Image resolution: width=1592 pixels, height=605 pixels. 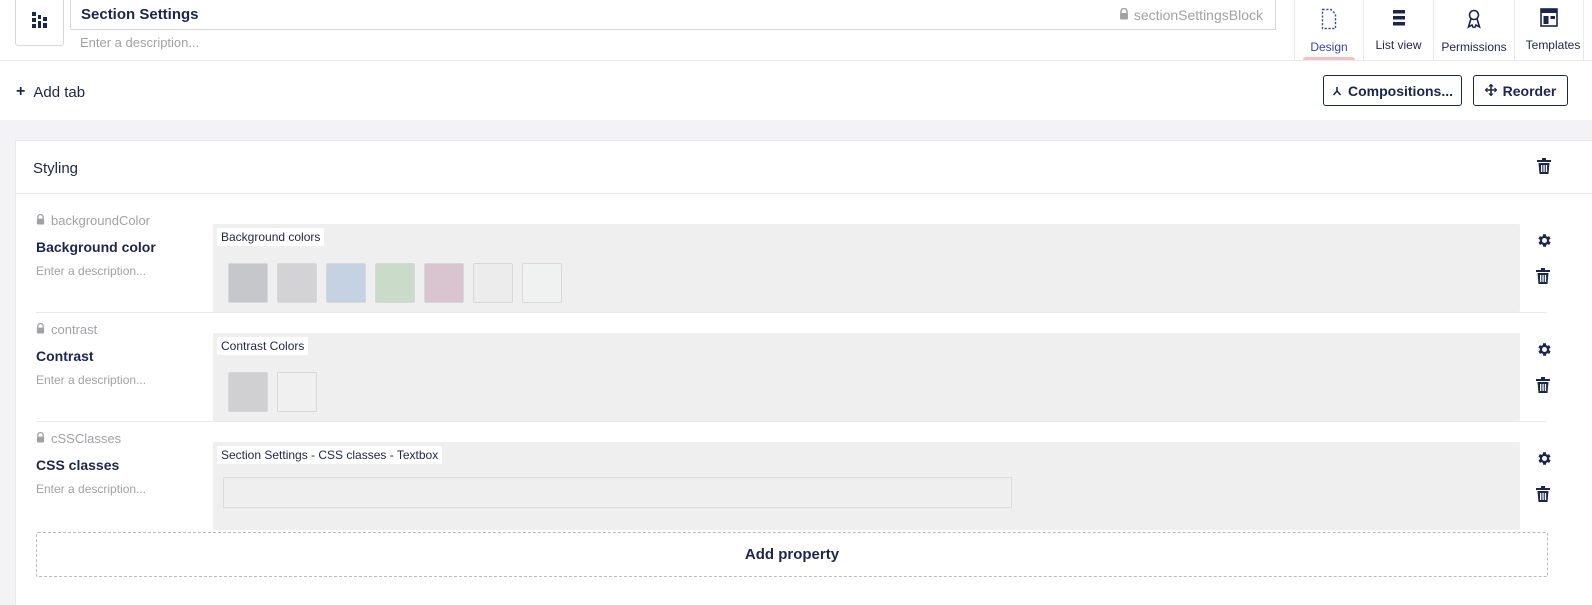 What do you see at coordinates (1553, 45) in the screenshot?
I see `app-templates-label: Templates` at bounding box center [1553, 45].